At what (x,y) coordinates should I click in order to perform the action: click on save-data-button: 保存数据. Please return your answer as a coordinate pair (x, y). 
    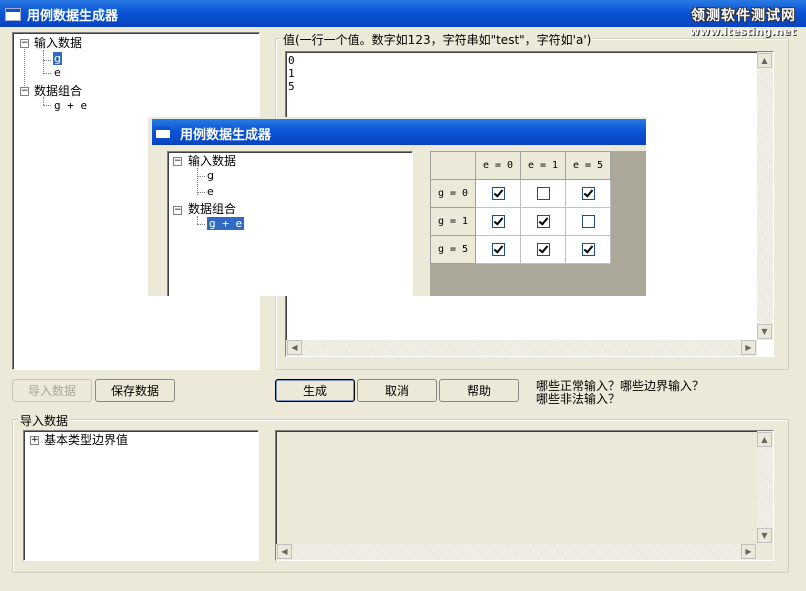
    Looking at the image, I should click on (135, 390).